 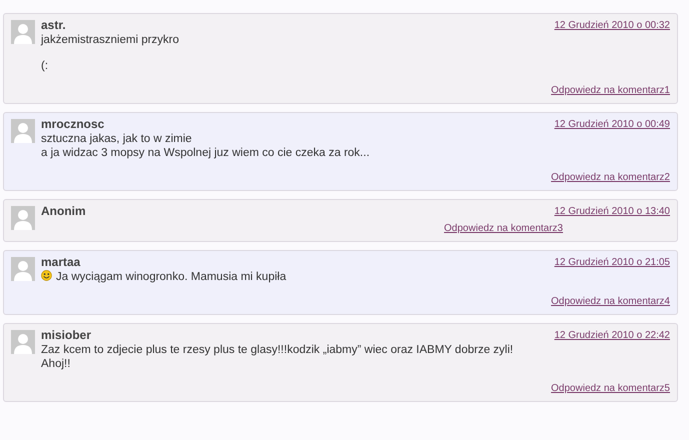 I want to click on comment-text: jakżemistraszniemi przykro, so click(x=110, y=40).